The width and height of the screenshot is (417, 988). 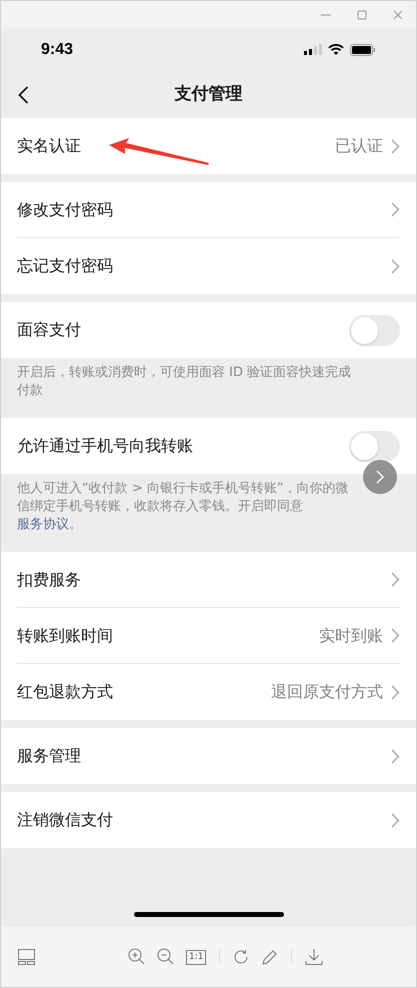 I want to click on settings-row: 面容支付, so click(x=208, y=330).